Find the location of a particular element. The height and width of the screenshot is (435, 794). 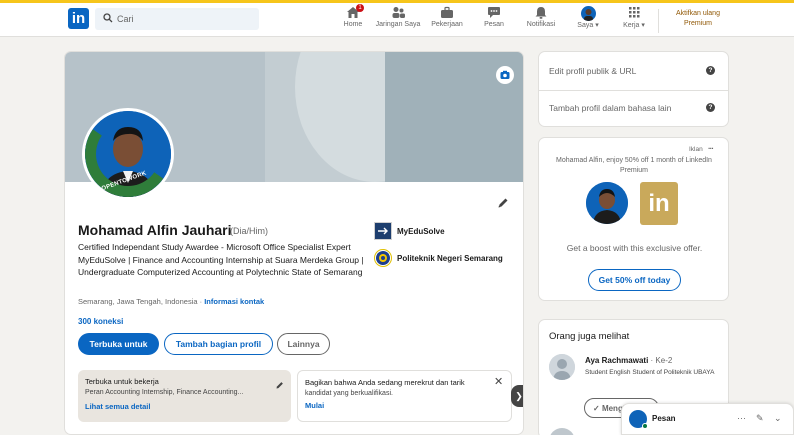

profile-name: Mohamad Alfin Jauhari is located at coordinates (155, 230).